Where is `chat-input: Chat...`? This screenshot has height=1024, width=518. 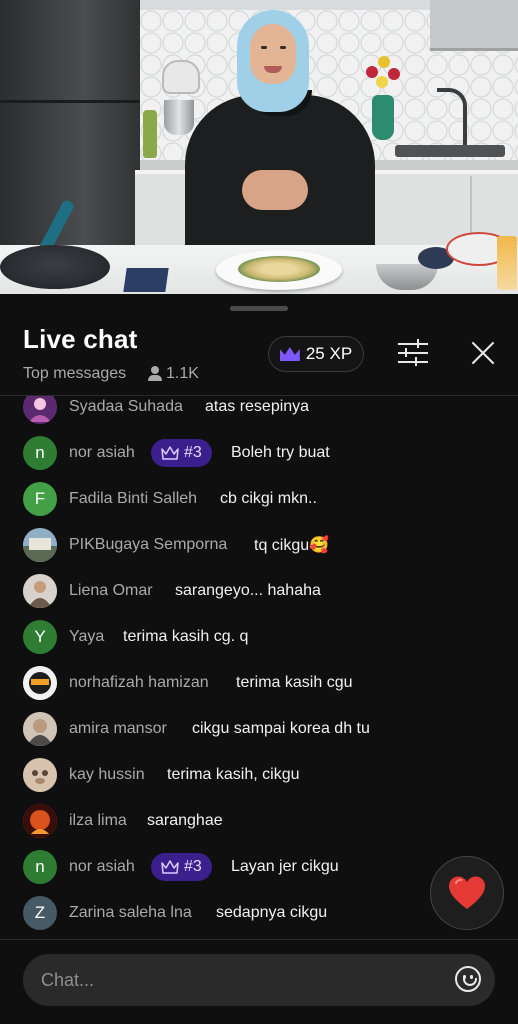
chat-input: Chat... is located at coordinates (259, 980).